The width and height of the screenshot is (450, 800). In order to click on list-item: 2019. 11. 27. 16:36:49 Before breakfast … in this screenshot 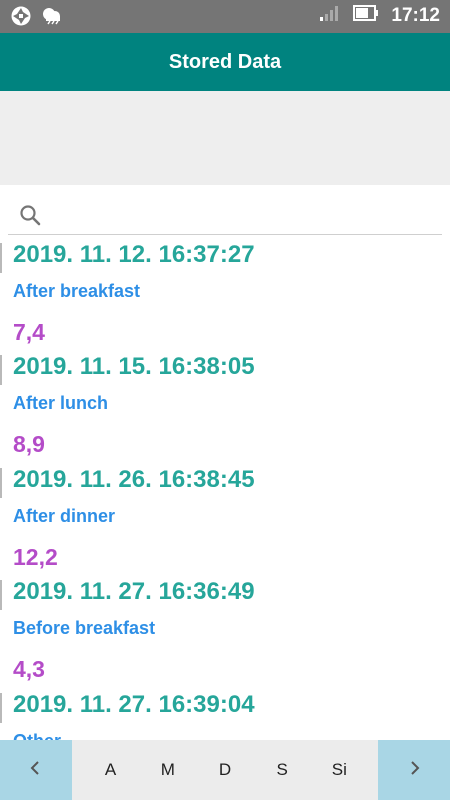, I will do `click(225, 630)`.